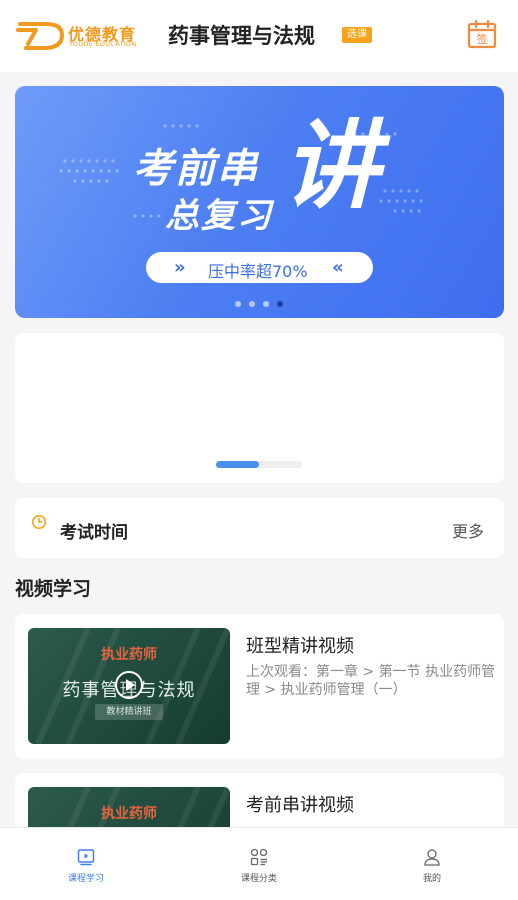  I want to click on sign-text: 签, so click(482, 39).